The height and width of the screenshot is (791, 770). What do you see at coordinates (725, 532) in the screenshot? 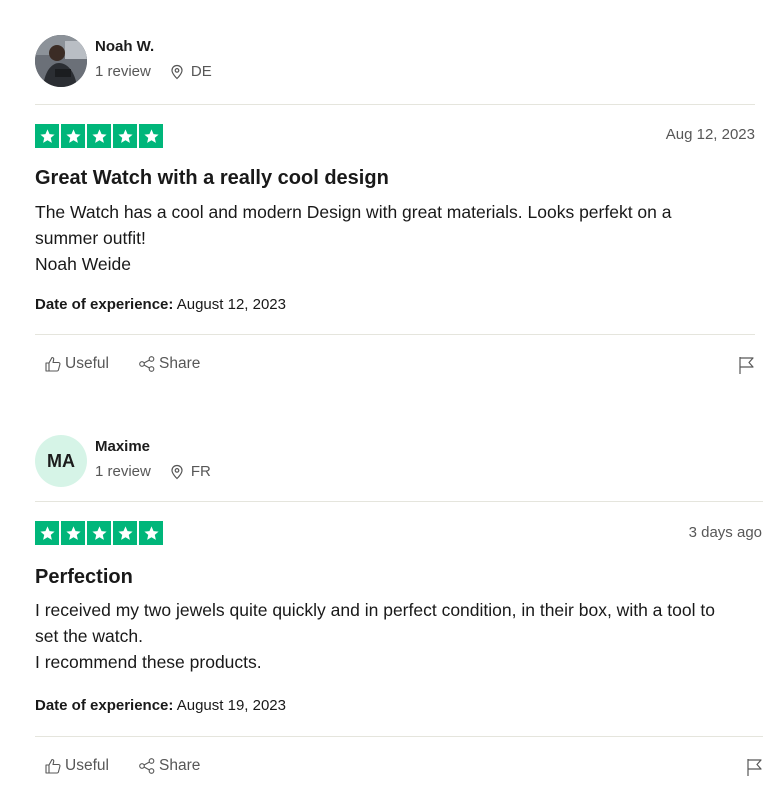
I see `review-date: 3 days ago` at bounding box center [725, 532].